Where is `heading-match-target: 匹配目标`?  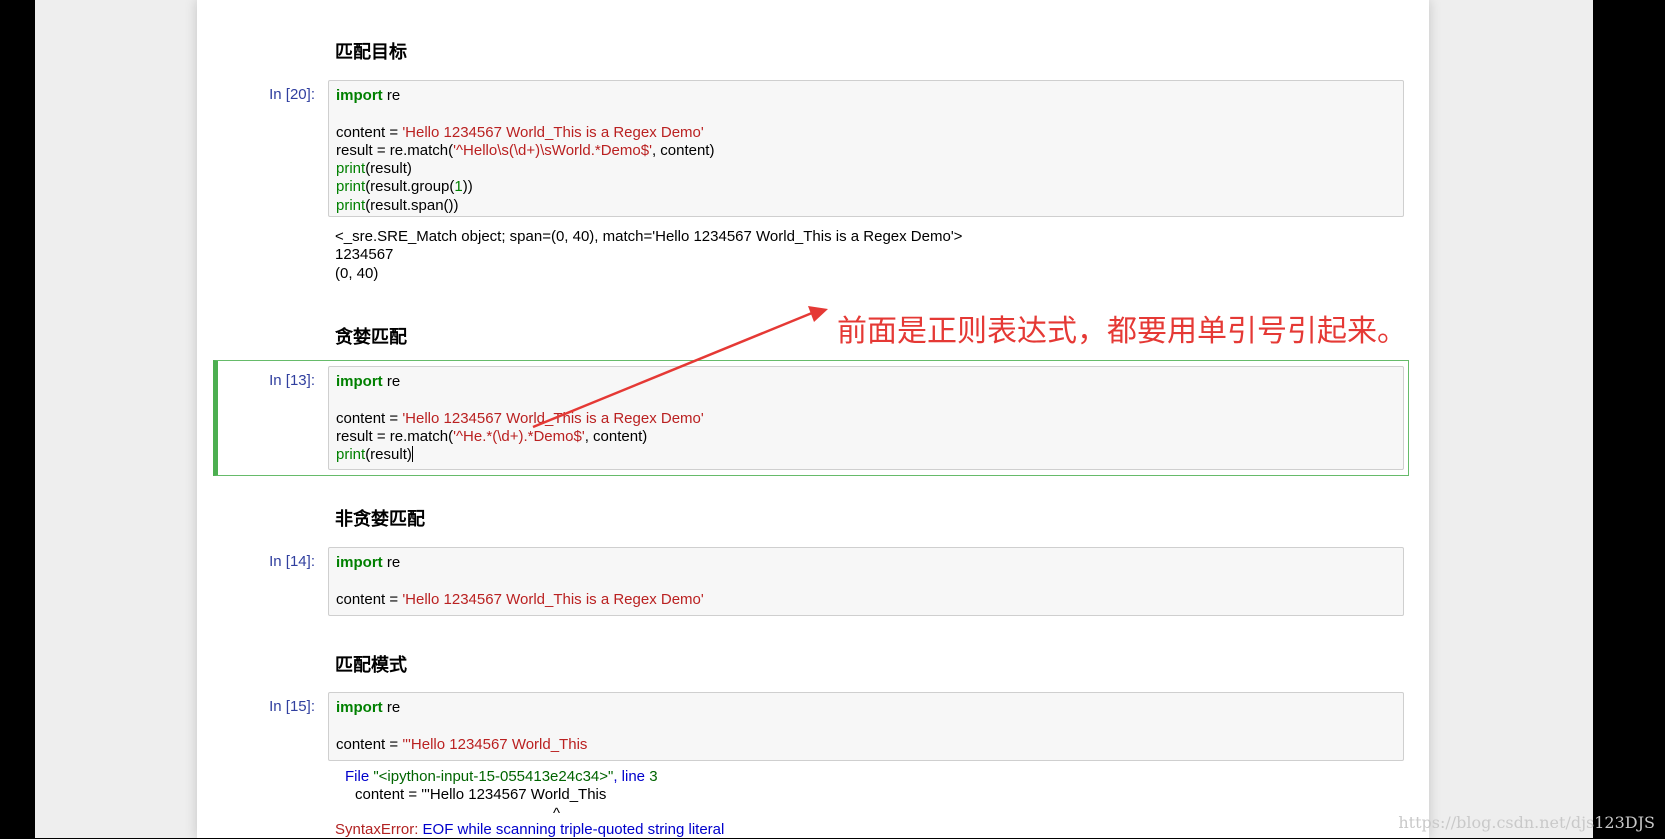 heading-match-target: 匹配目标 is located at coordinates (371, 52).